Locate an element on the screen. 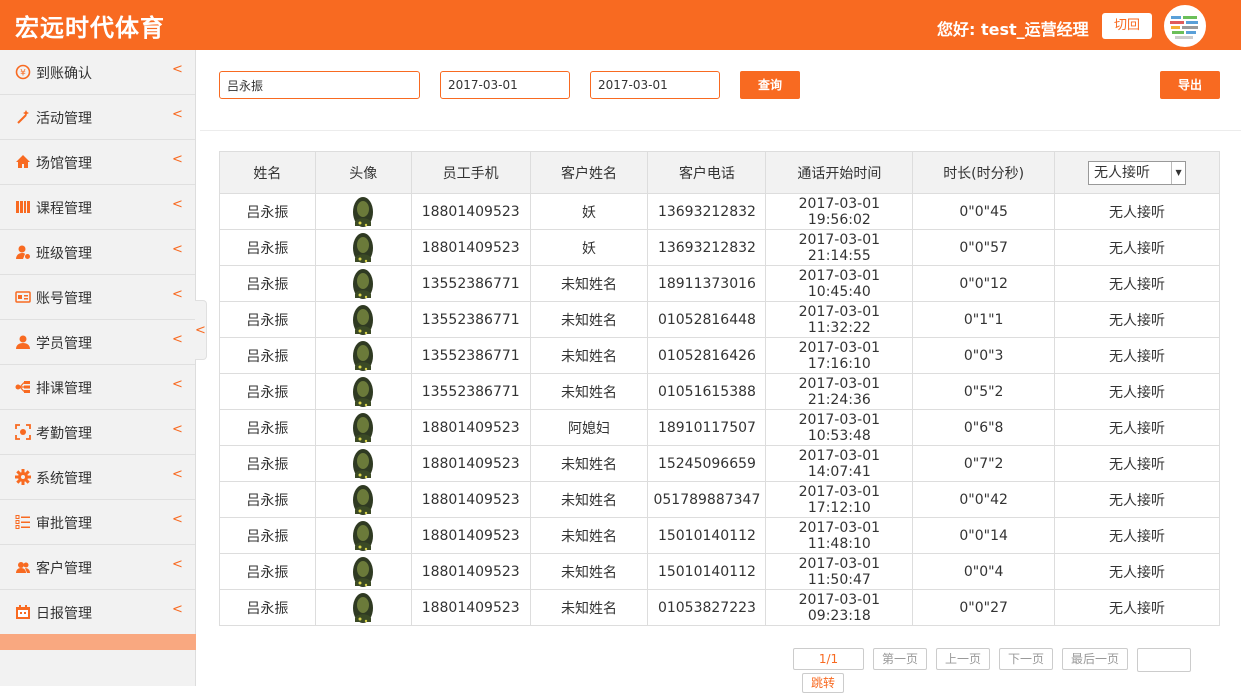 Image resolution: width=1241 pixels, height=693 pixels. sidebar-item-label: 客户管理 is located at coordinates (64, 569).